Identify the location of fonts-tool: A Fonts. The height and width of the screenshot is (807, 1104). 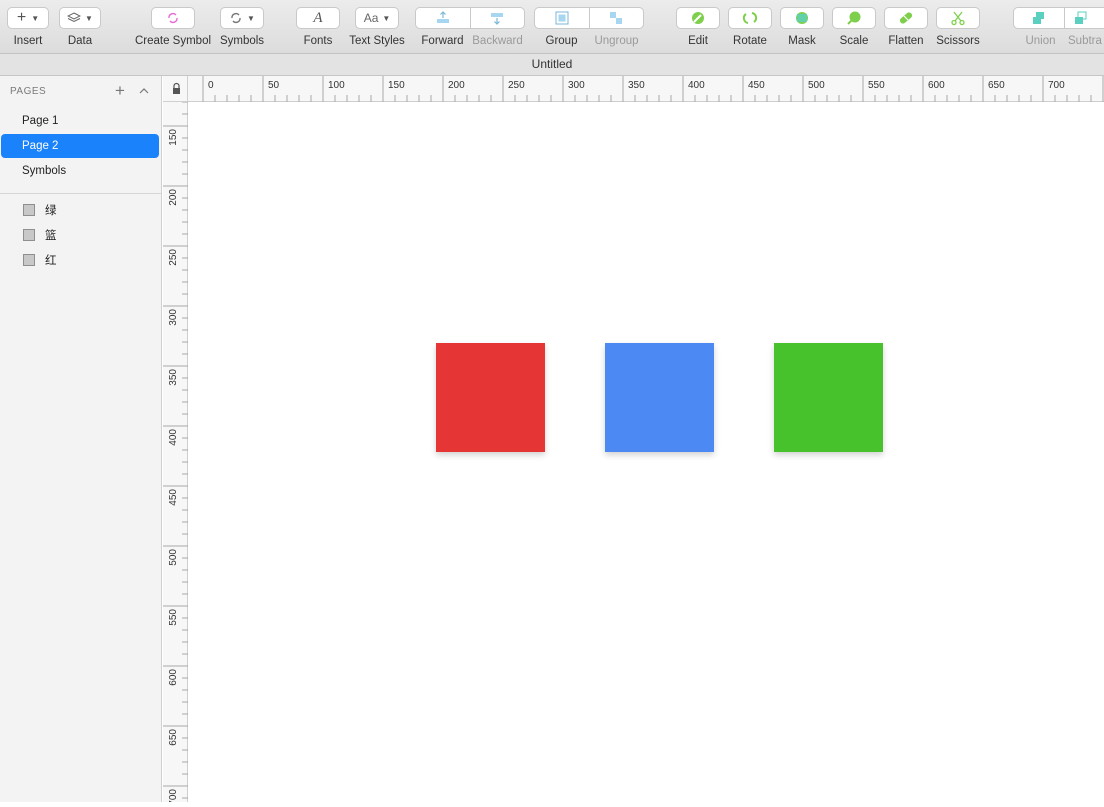
(318, 27).